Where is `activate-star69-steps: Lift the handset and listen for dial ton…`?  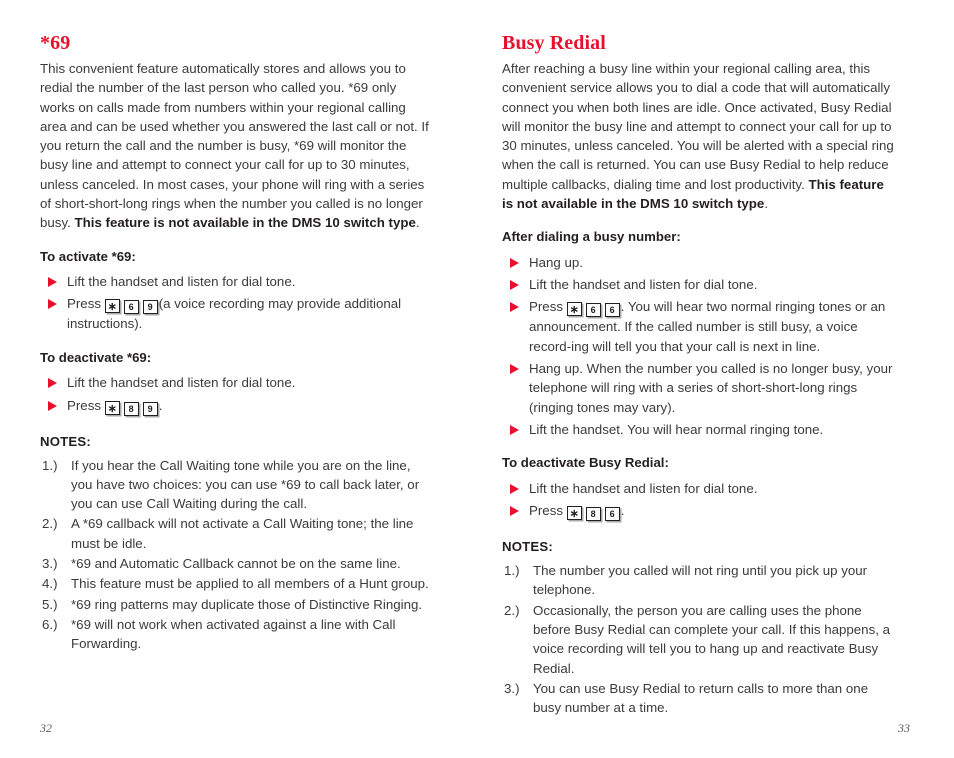
activate-star69-steps: Lift the handset and listen for dial ton… is located at coordinates (236, 303).